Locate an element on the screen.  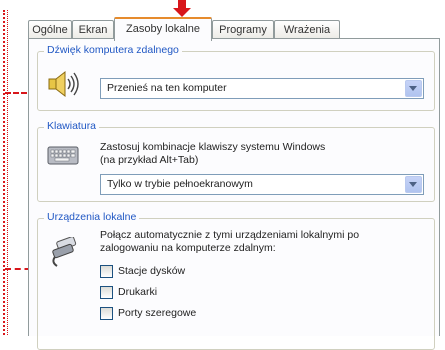
sound-group-title: Dźwięk komputera zdalnego is located at coordinates (113, 50).